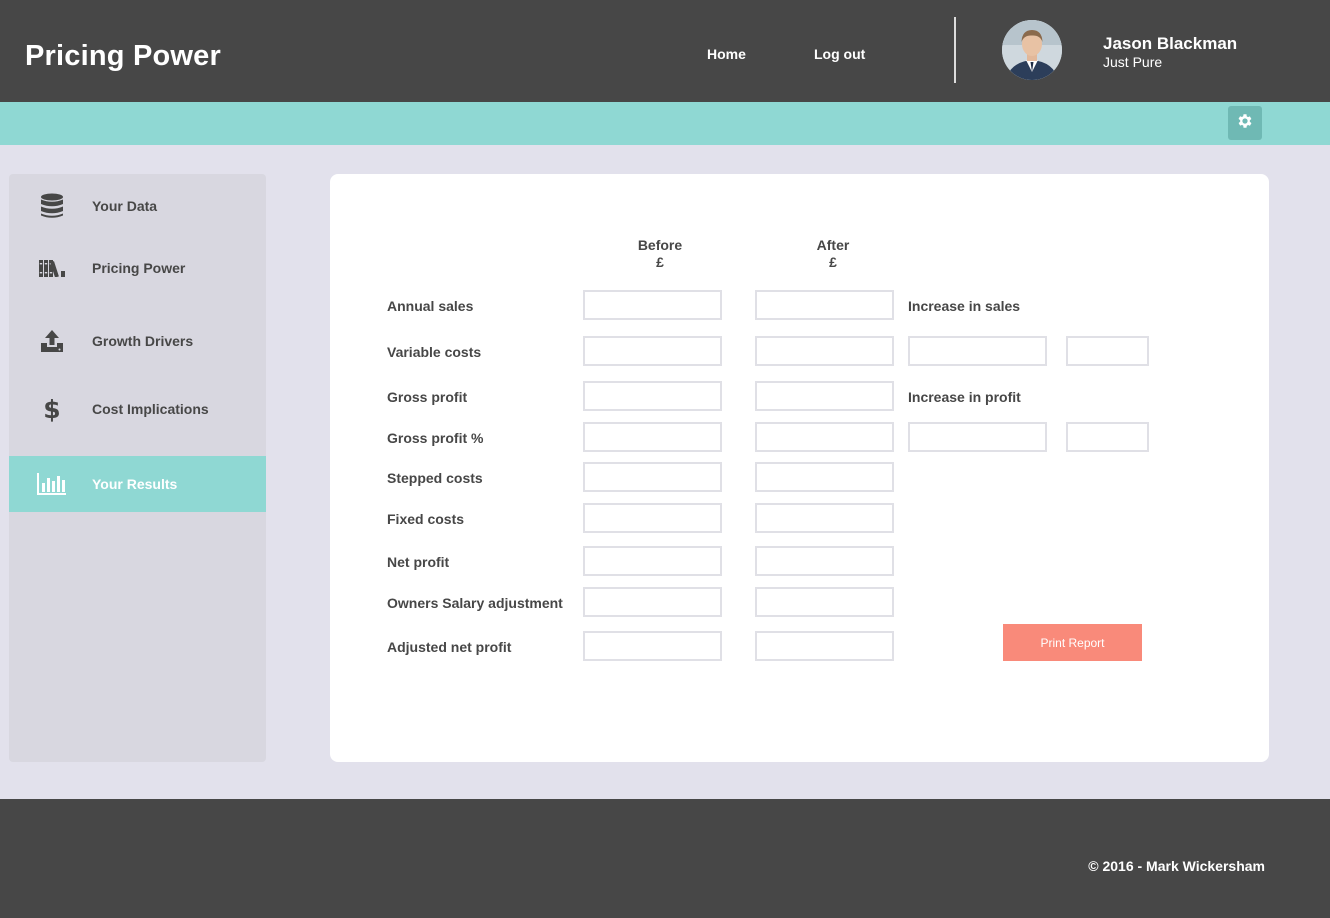  Describe the element at coordinates (665, 123) in the screenshot. I see `toolbar` at that location.